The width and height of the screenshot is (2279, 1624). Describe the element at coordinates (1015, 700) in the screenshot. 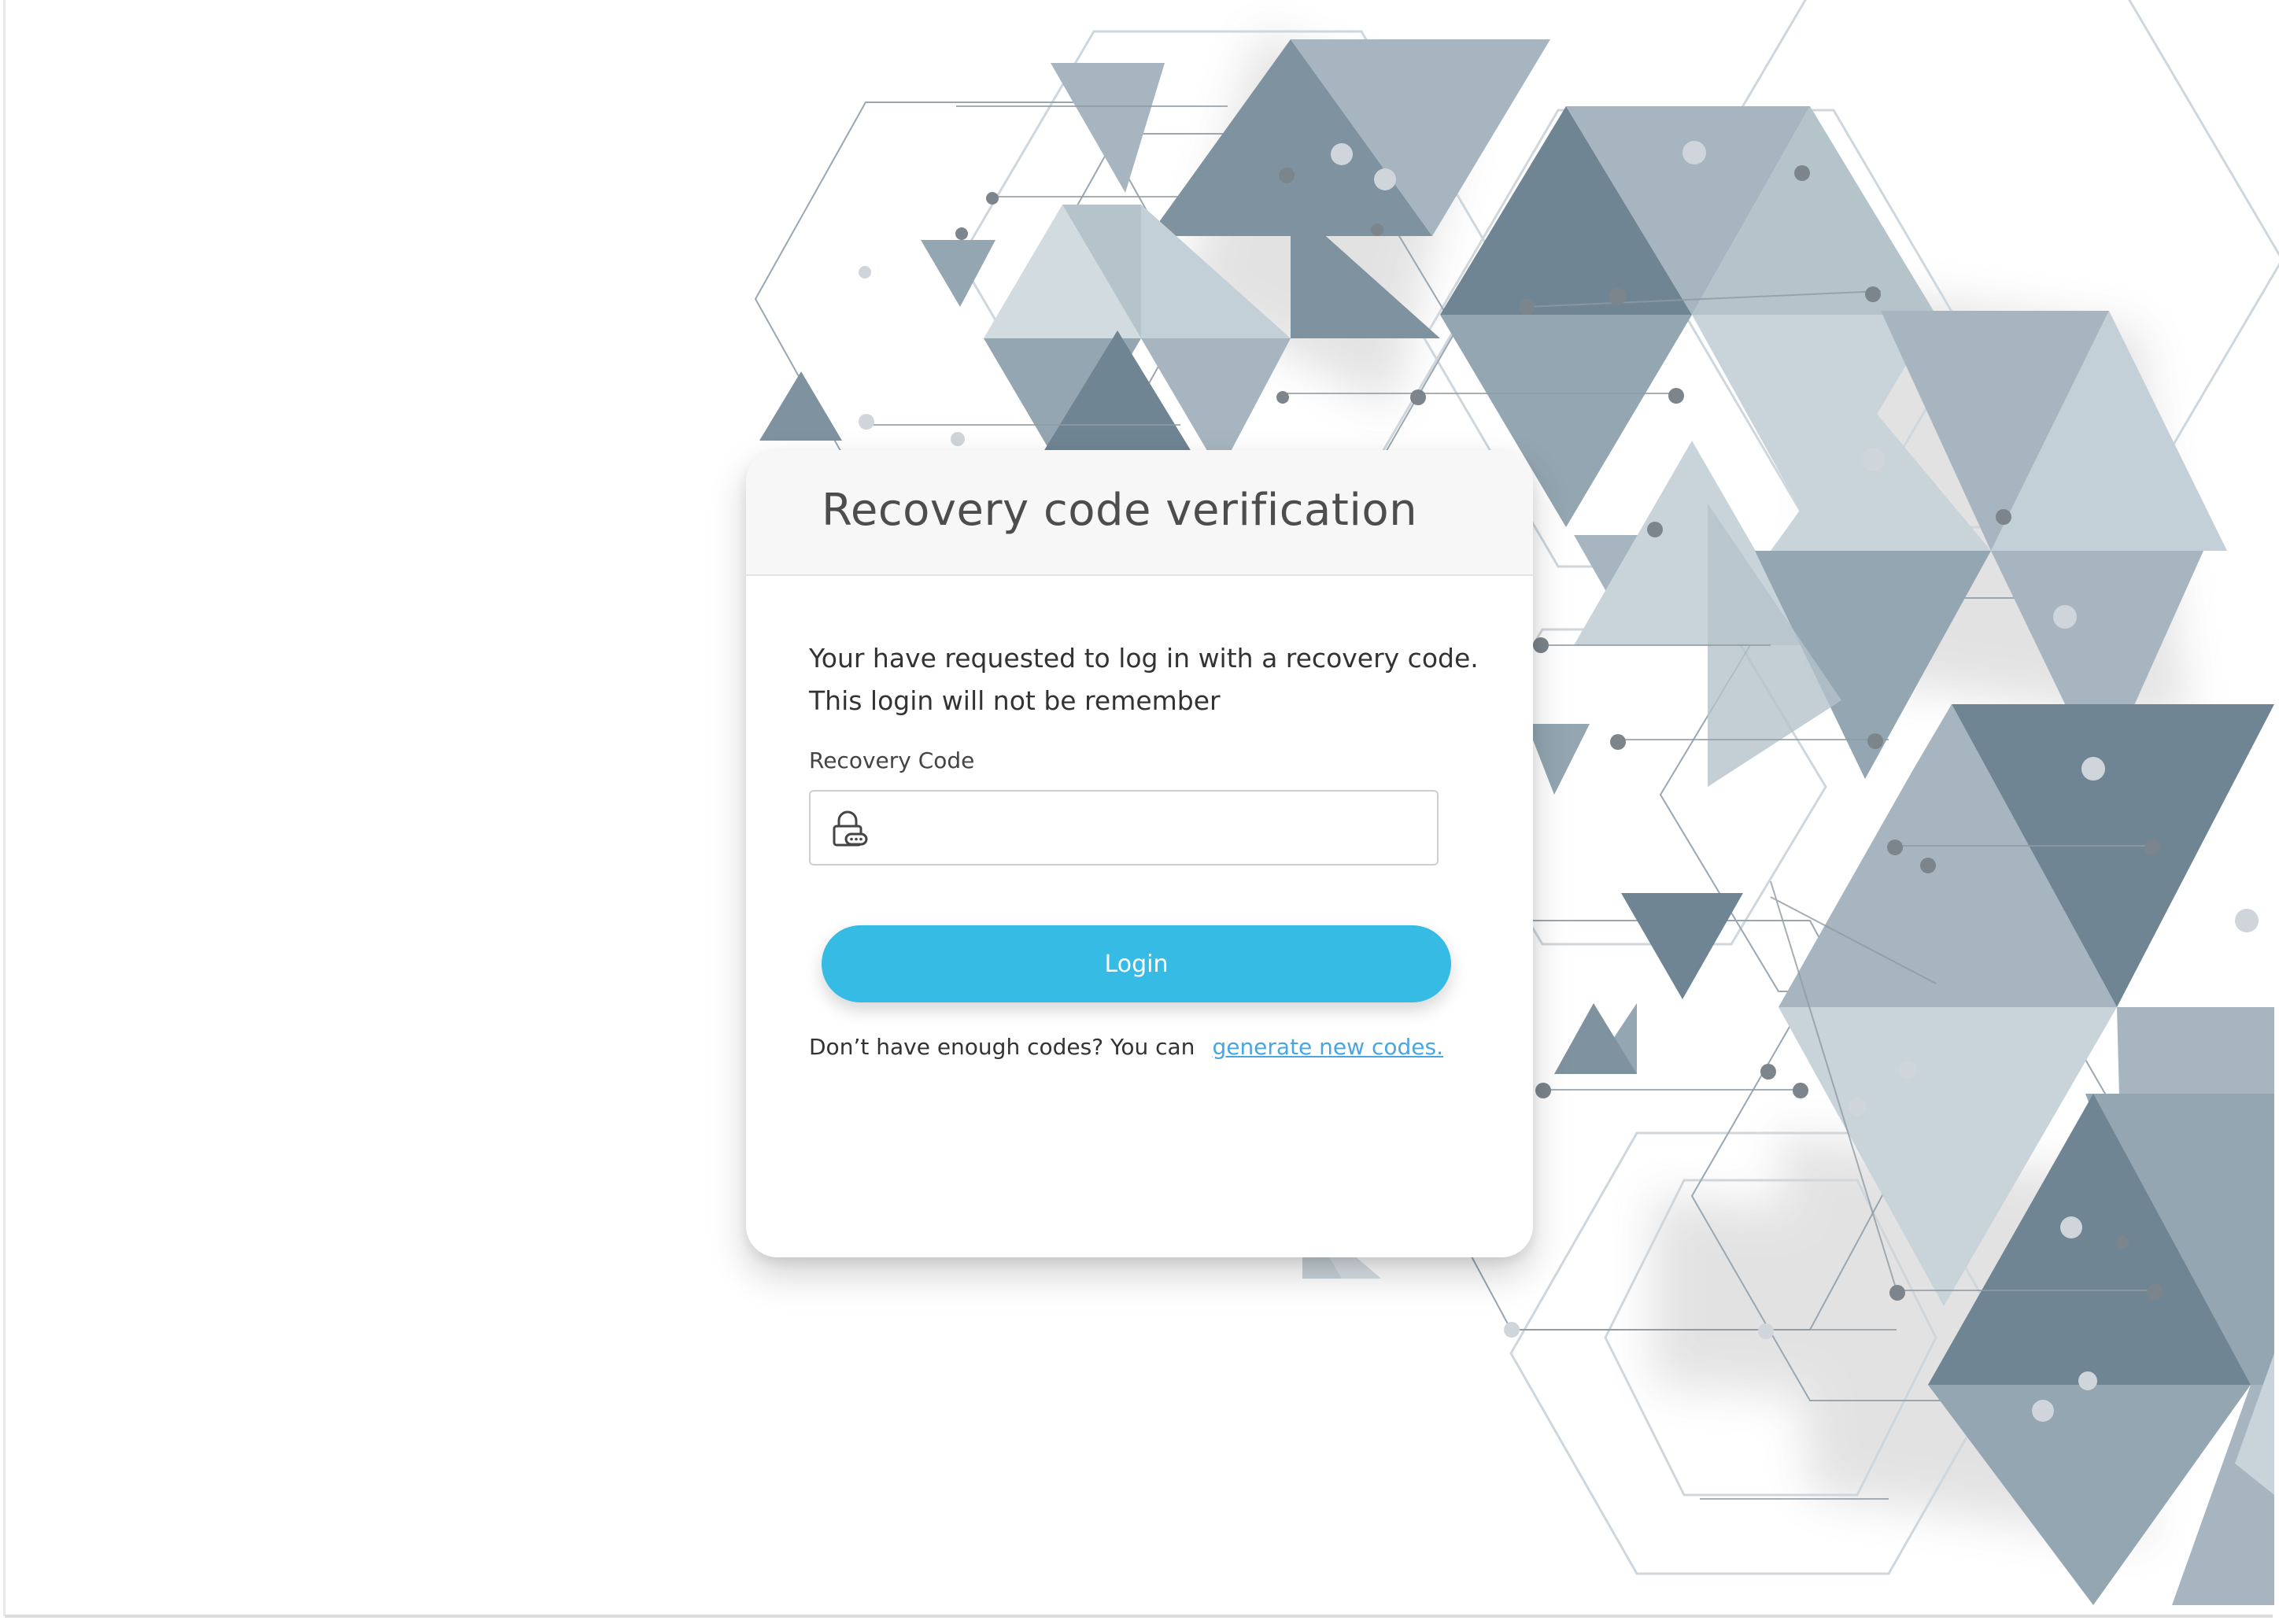

I see `message-line-2: This login will not be remember` at that location.